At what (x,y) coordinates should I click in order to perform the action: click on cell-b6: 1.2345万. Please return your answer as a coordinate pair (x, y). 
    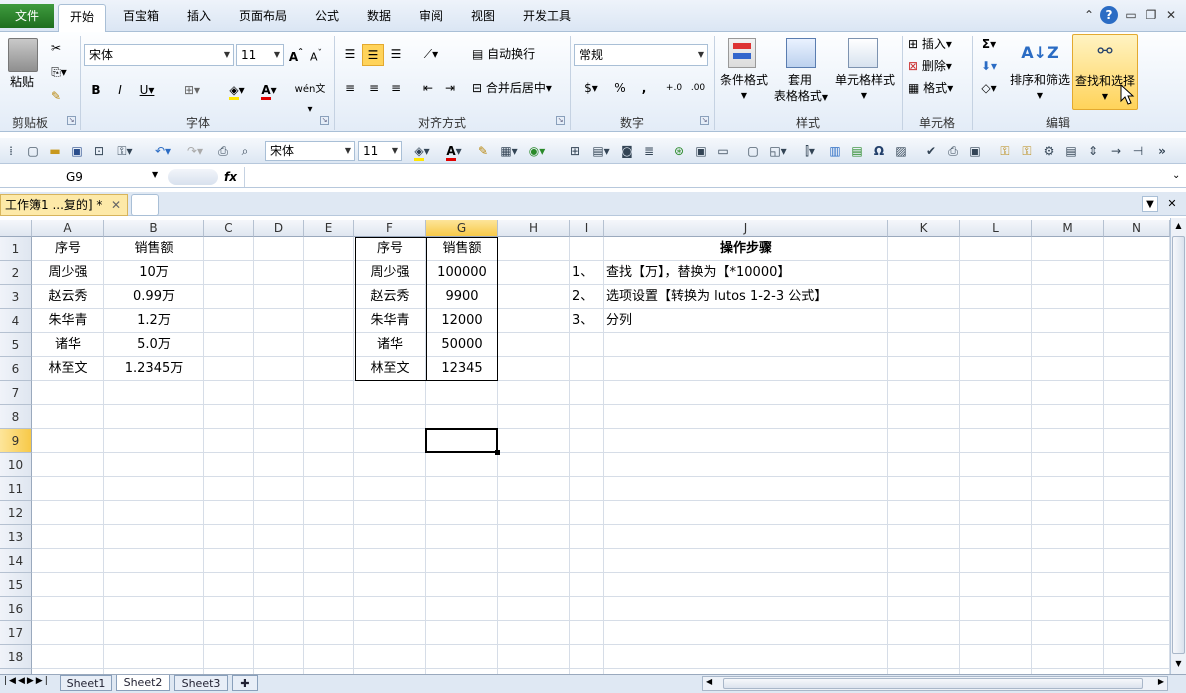
    Looking at the image, I should click on (154, 369).